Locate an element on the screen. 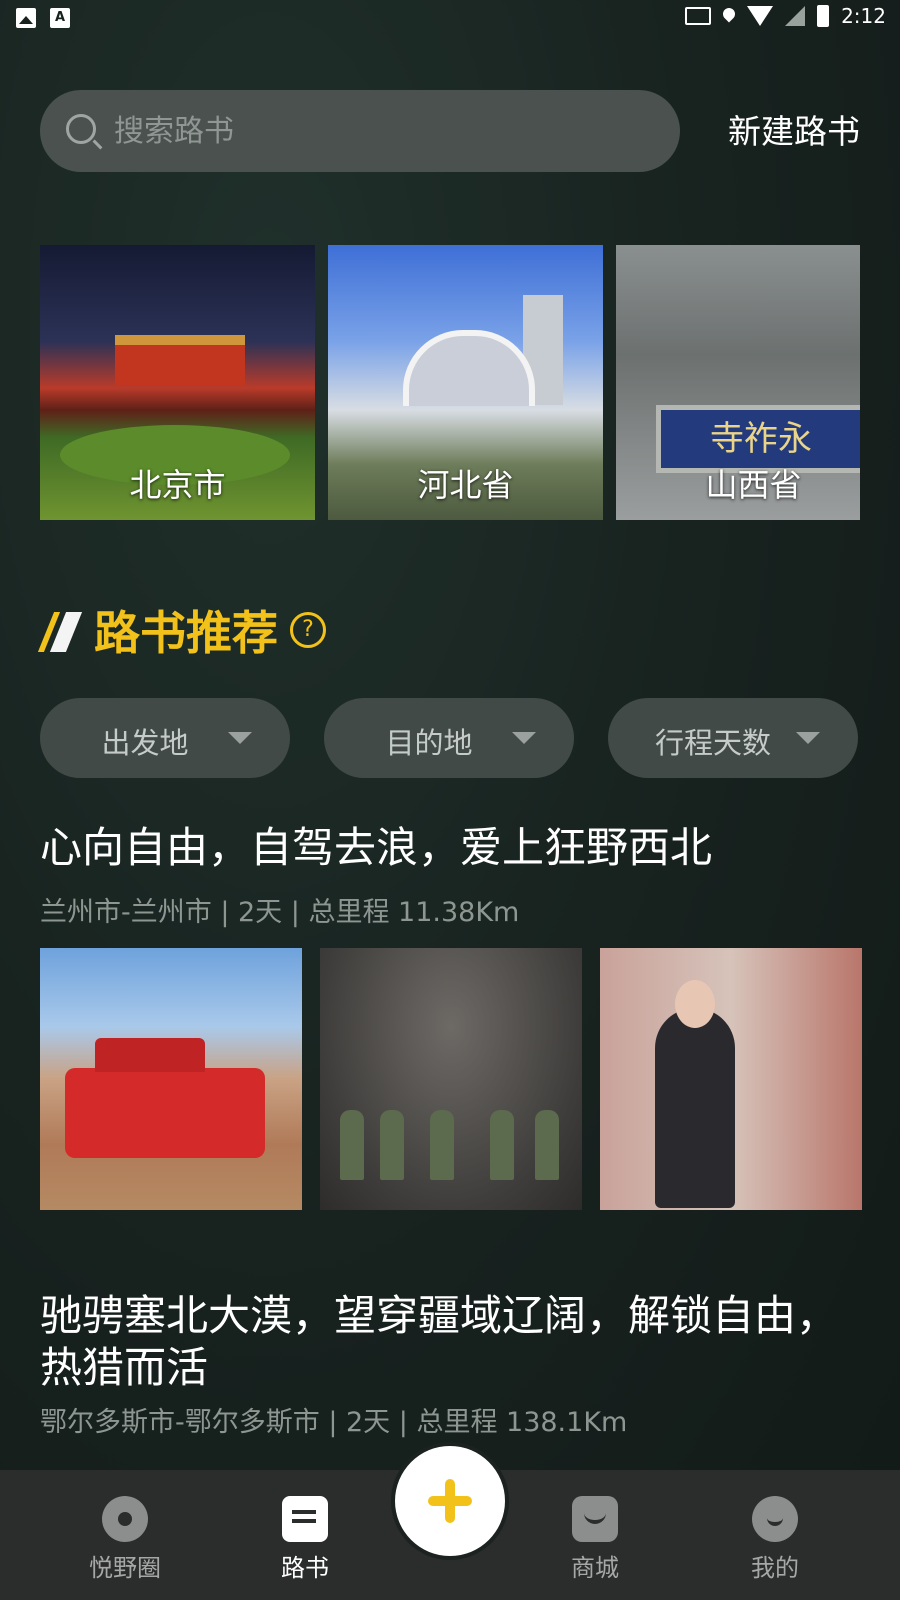  region-card-label: 山西省 is located at coordinates (753, 485).